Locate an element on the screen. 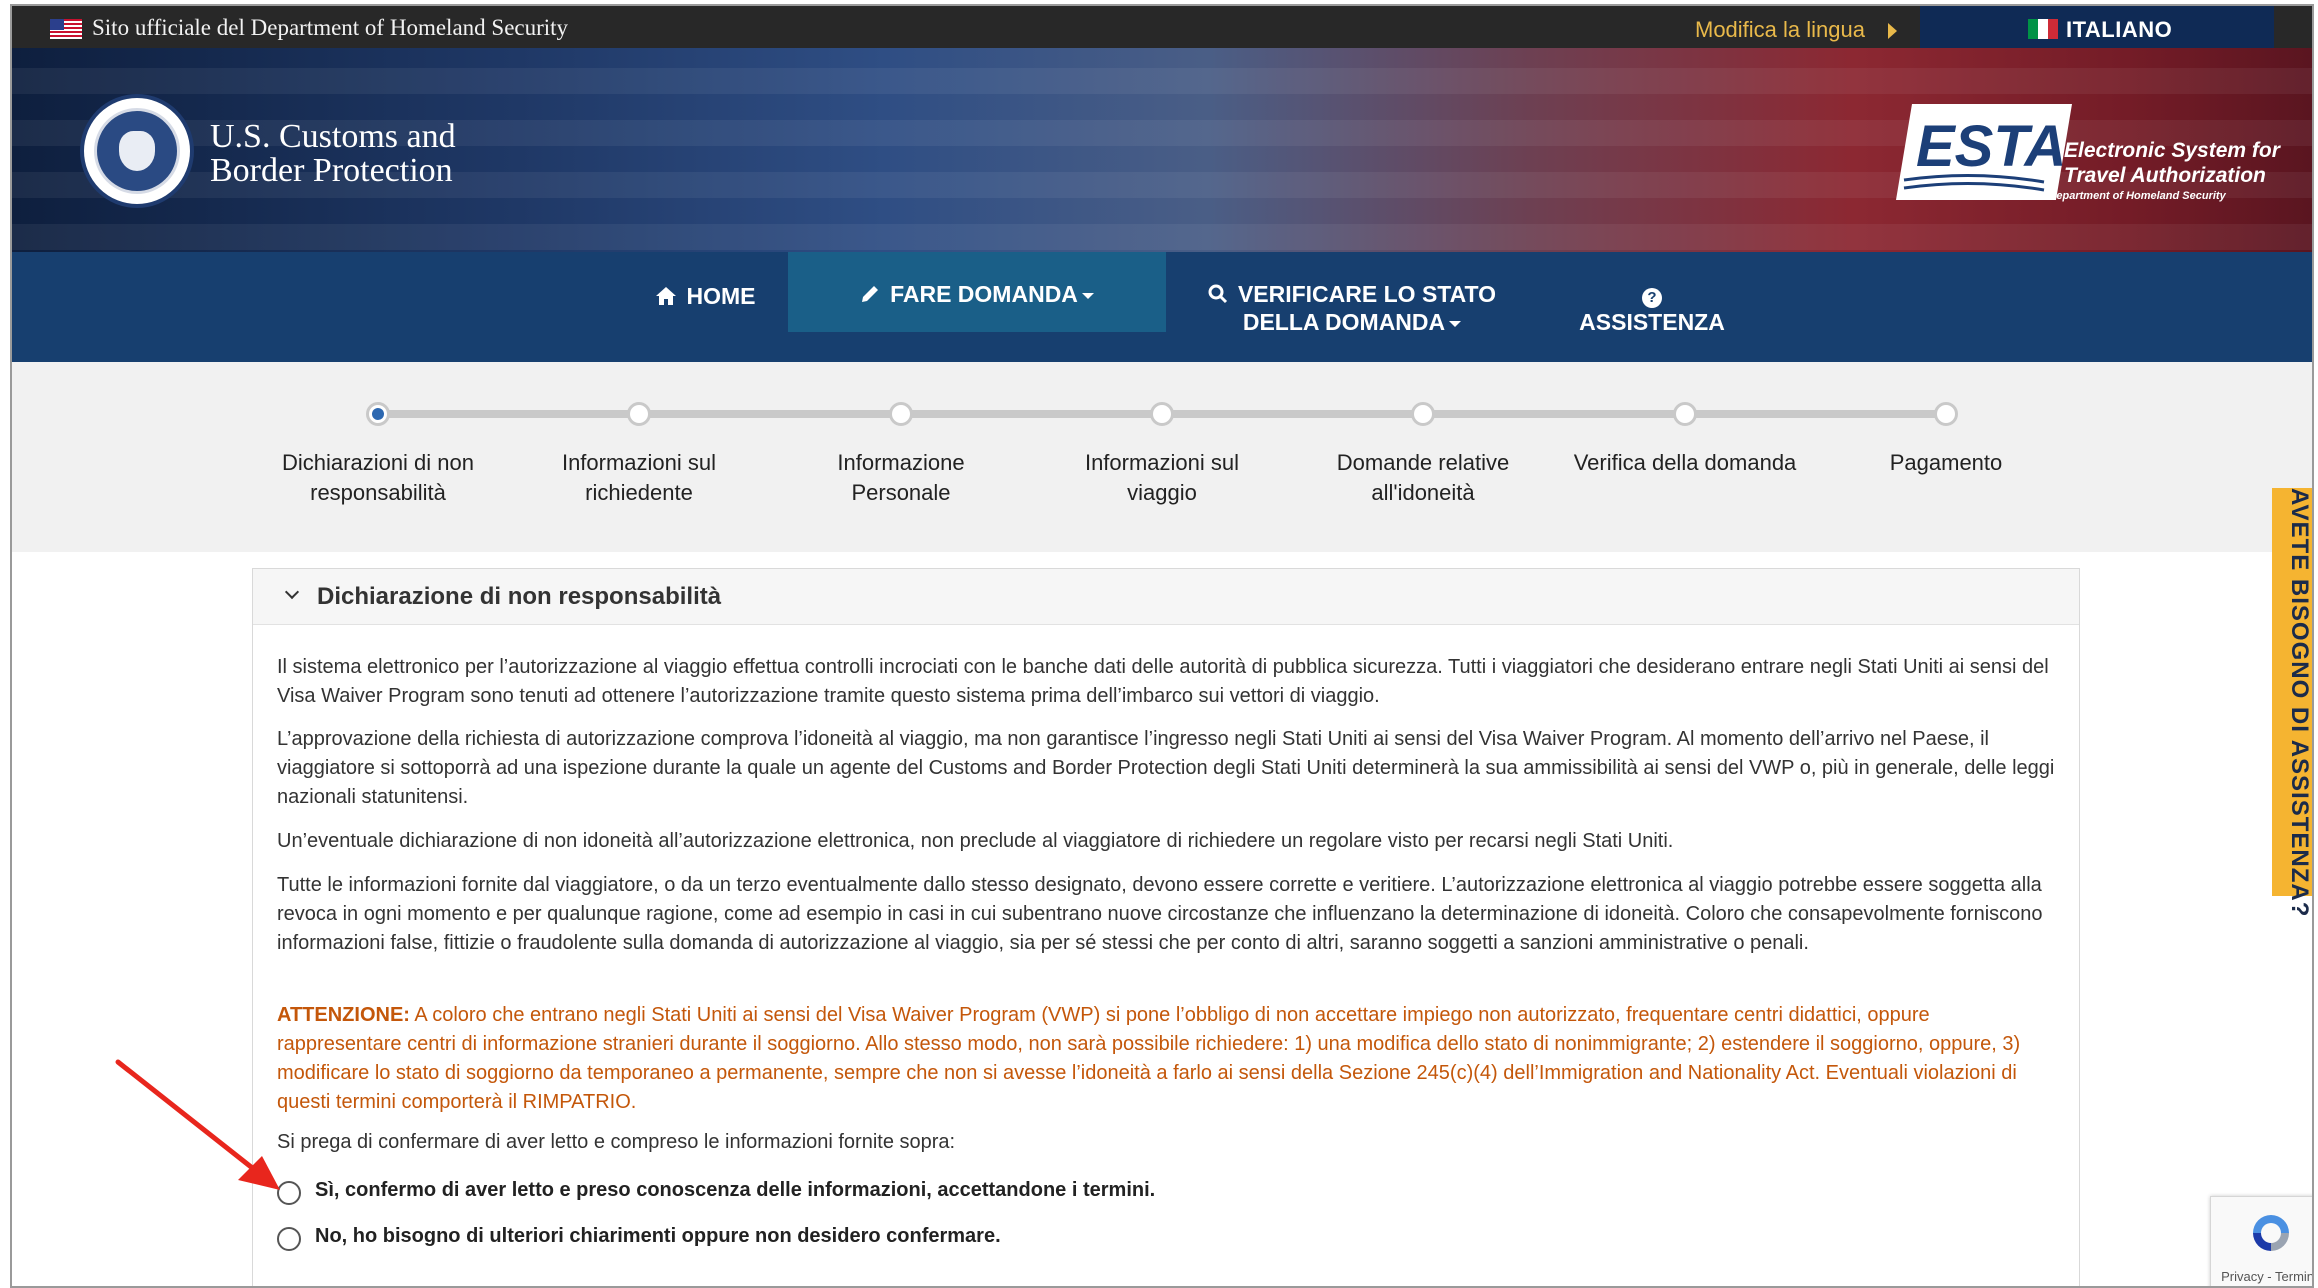  step-label-review: Verifica della domanda is located at coordinates (1685, 463).